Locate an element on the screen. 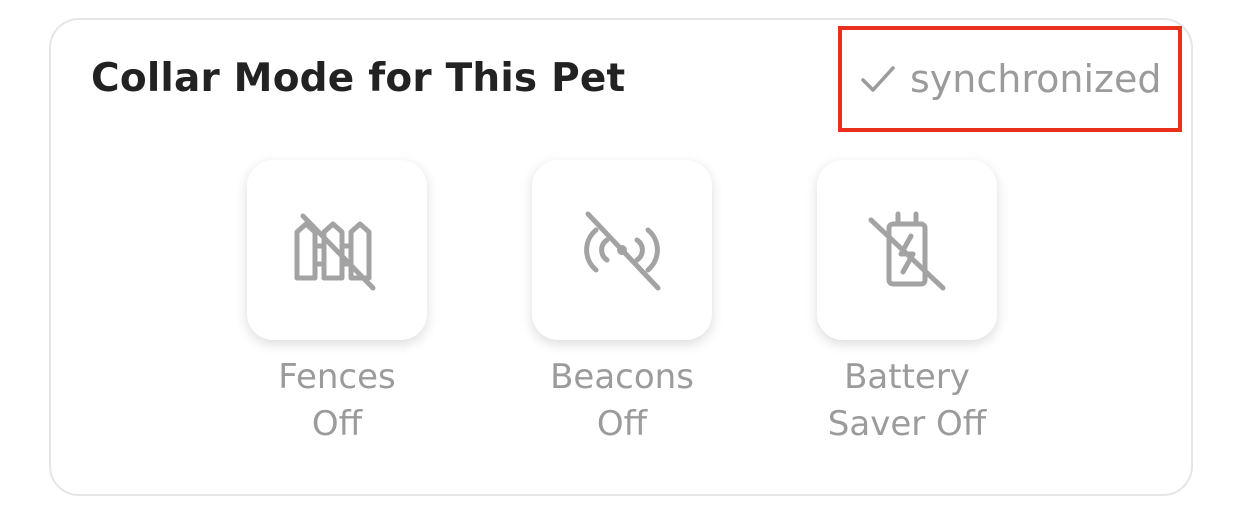 This screenshot has height=518, width=1242. sync-status: synchronized is located at coordinates (1010, 79).